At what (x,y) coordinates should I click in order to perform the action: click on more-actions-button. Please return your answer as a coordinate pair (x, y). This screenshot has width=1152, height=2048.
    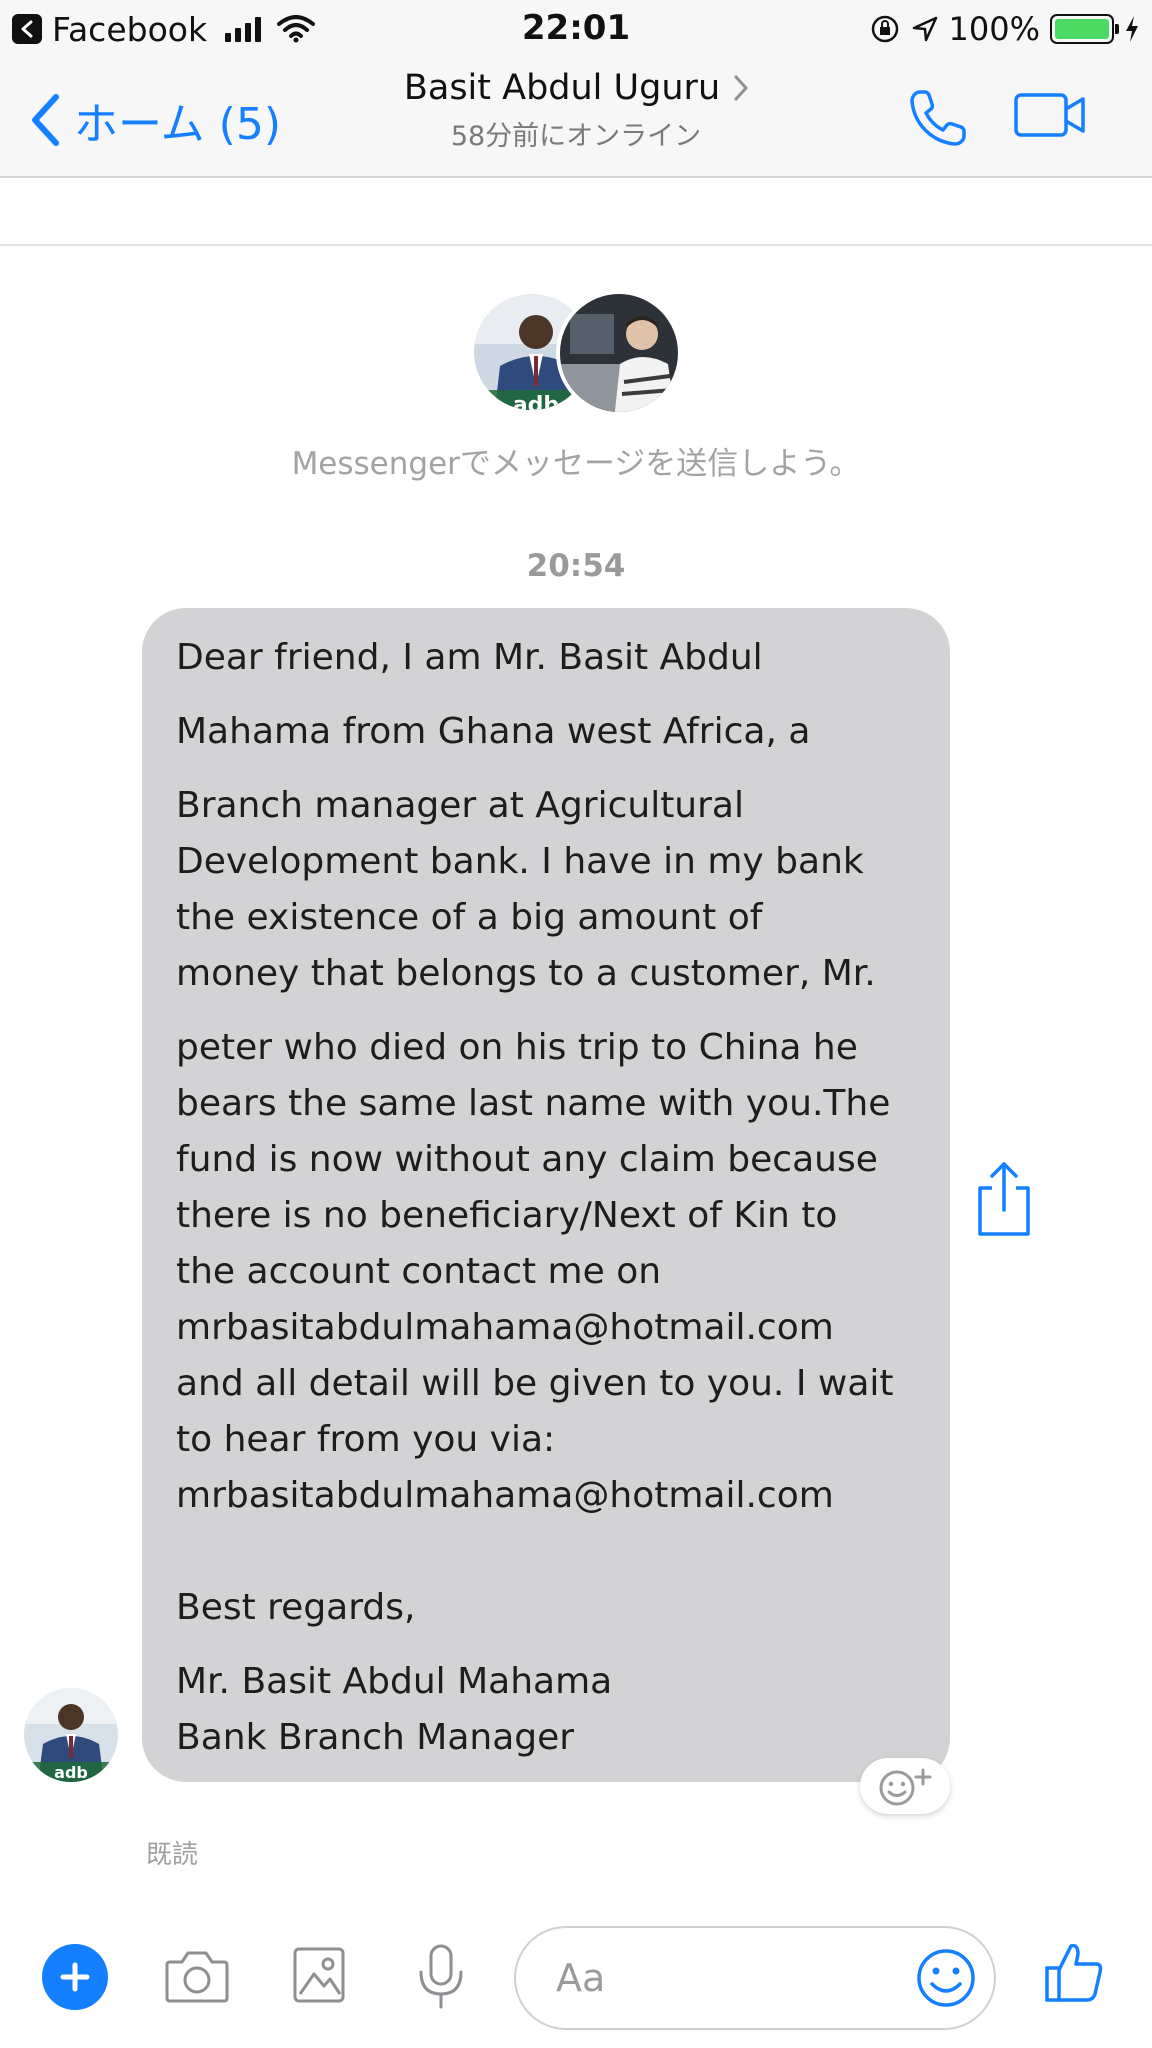
    Looking at the image, I should click on (75, 1977).